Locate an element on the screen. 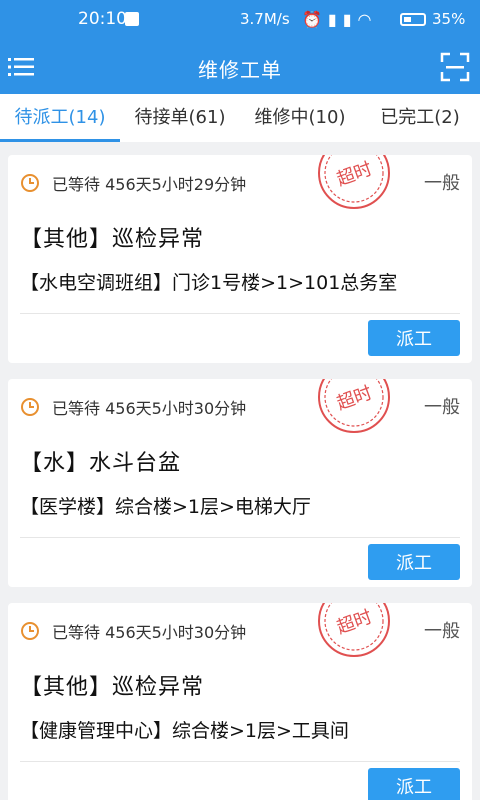 This screenshot has width=480, height=800. notification-icon is located at coordinates (132, 19).